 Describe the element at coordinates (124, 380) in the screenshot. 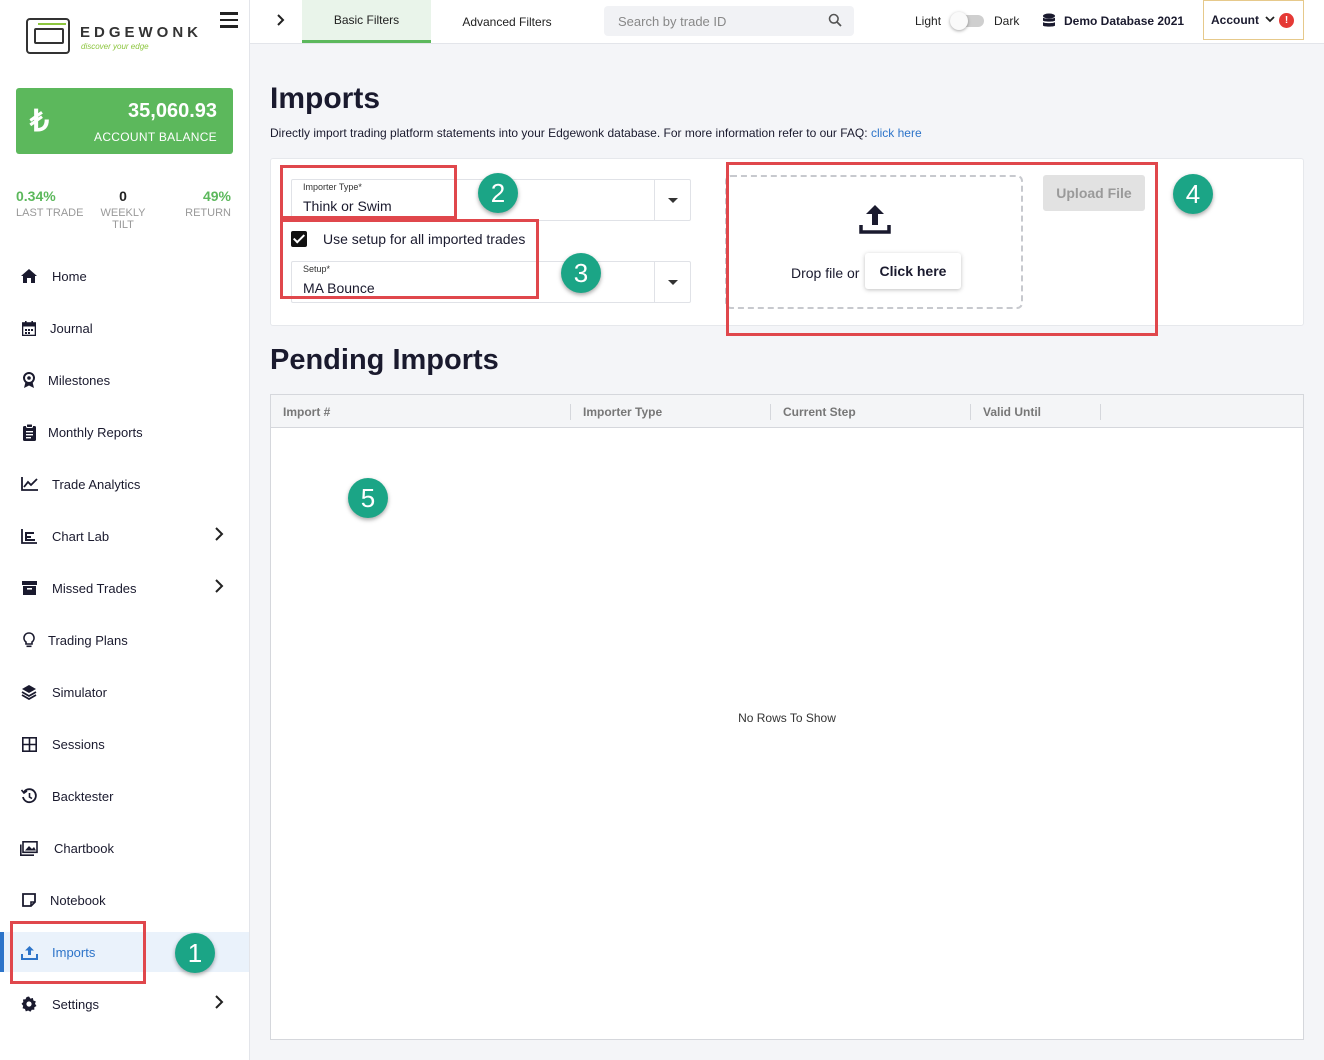

I see `sidebar-item-milestones: Milestones` at that location.